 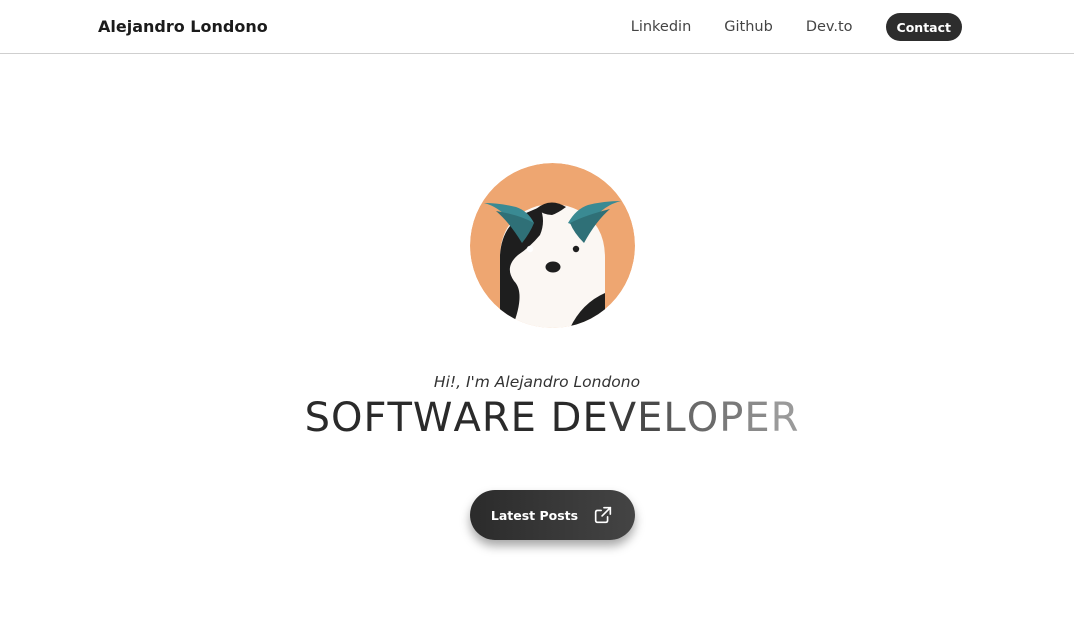 What do you see at coordinates (661, 27) in the screenshot?
I see `nav-link-linkedin: Linkedin` at bounding box center [661, 27].